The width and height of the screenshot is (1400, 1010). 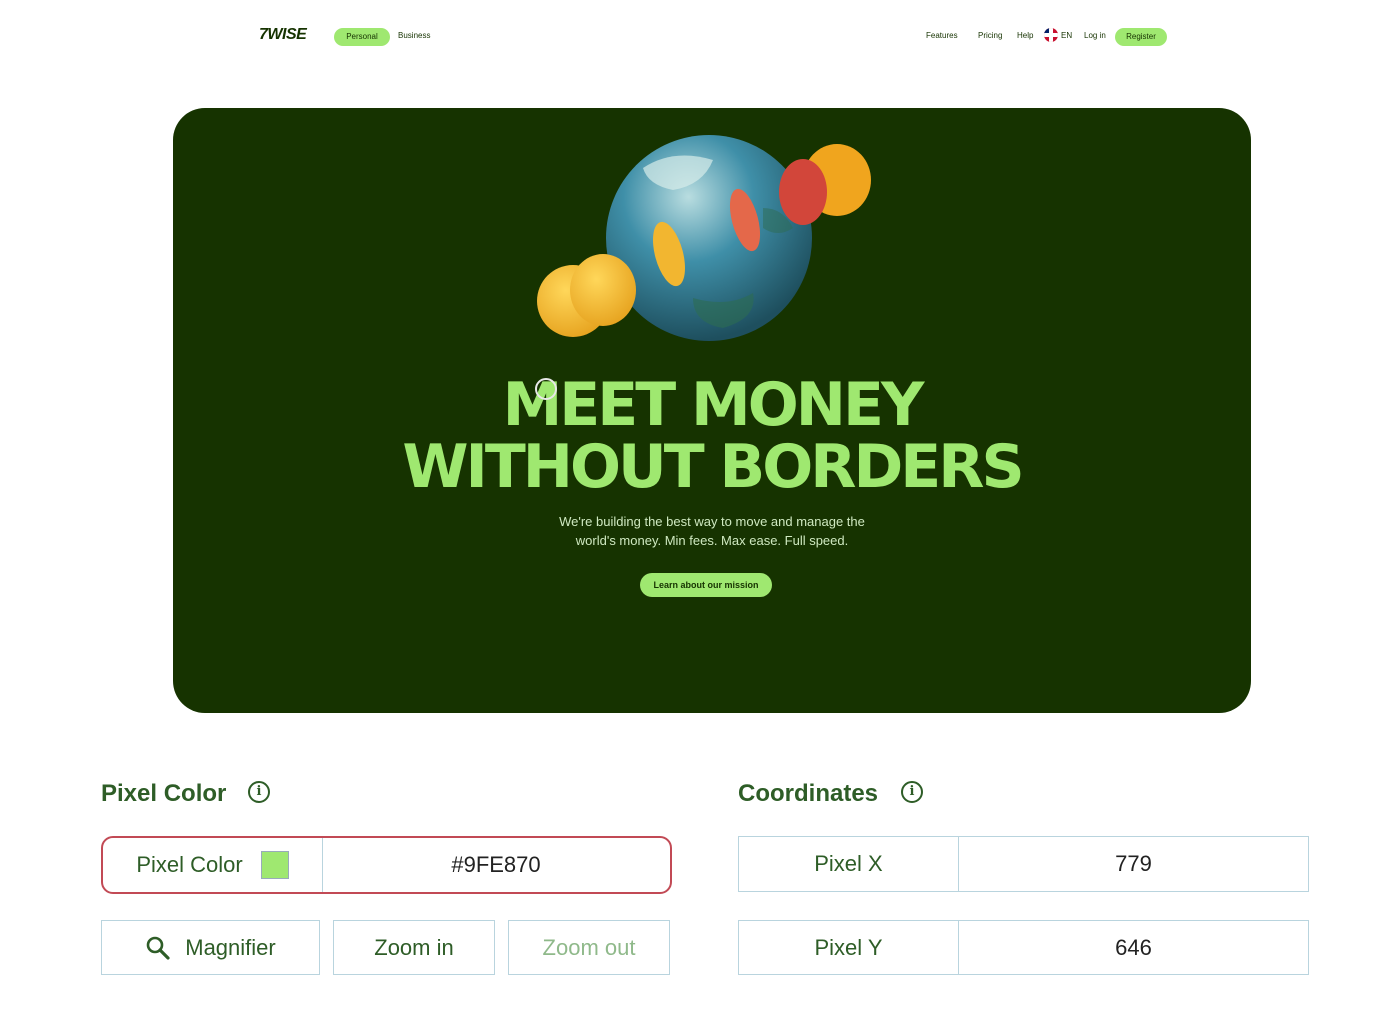 I want to click on nav-language: EN, so click(x=1066, y=36).